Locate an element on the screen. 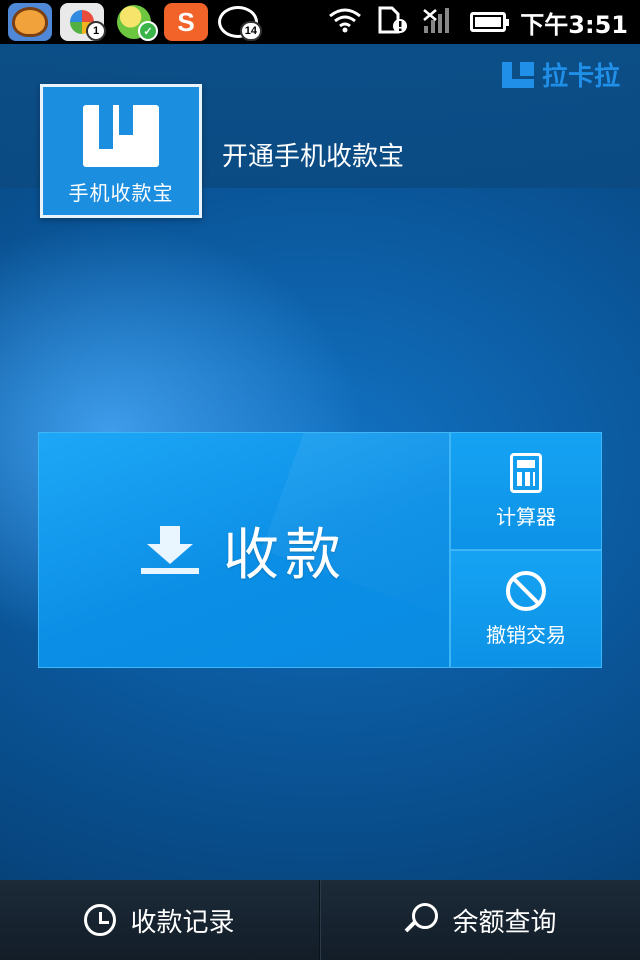 The image size is (640, 960). status-clock: 下午3:51 is located at coordinates (574, 24).